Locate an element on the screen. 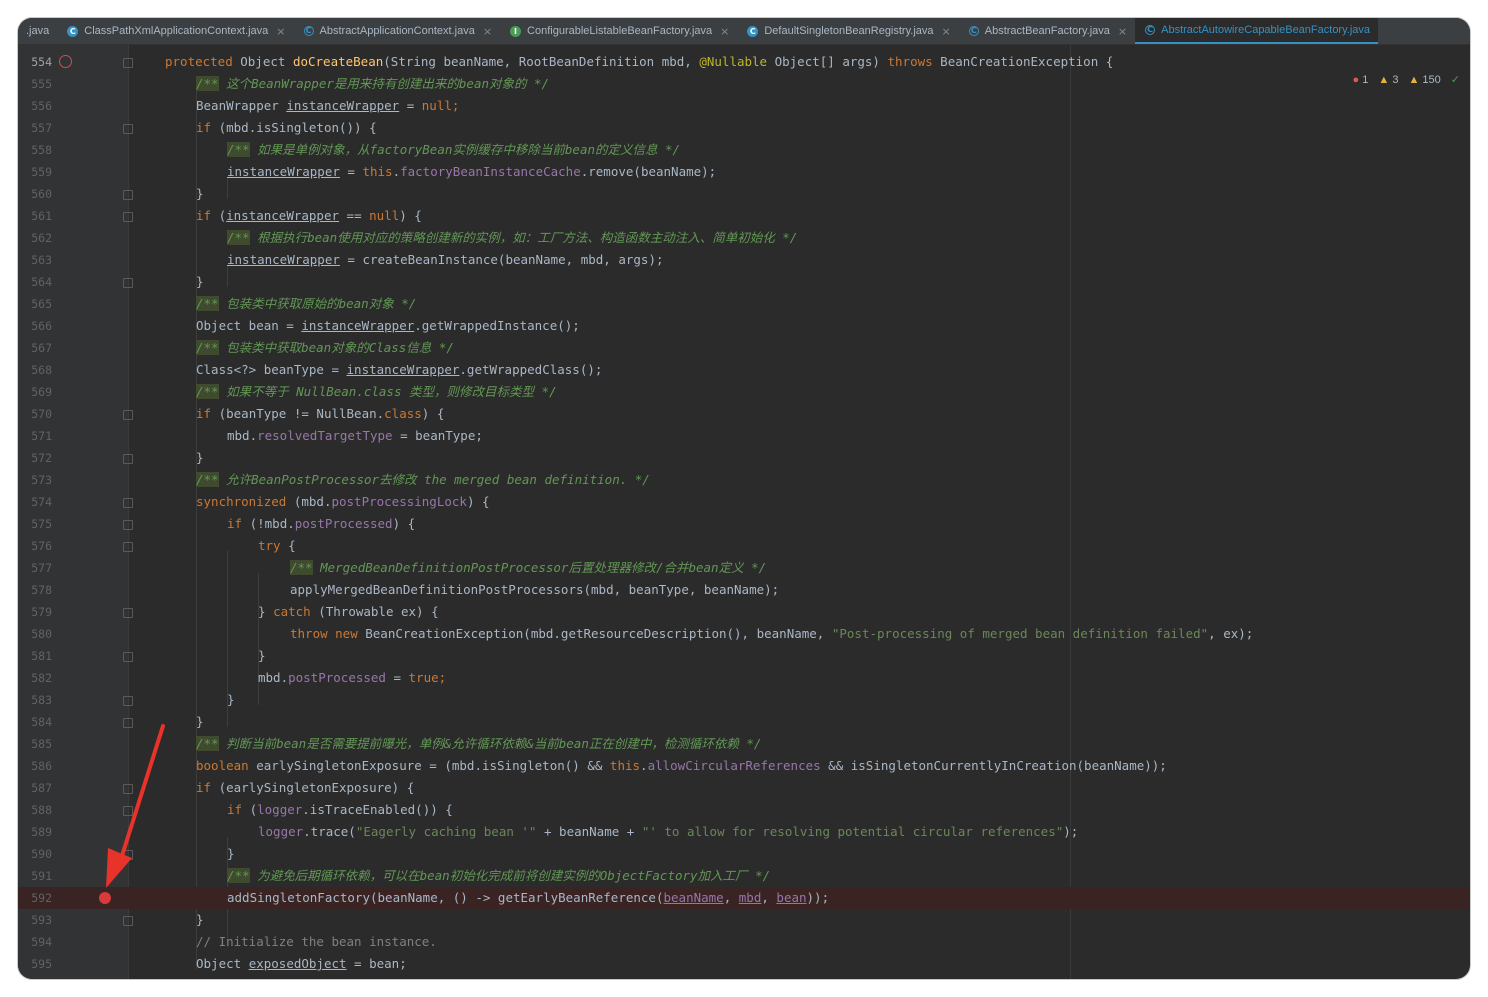 The height and width of the screenshot is (997, 1488). tab-label: AbstractApplicationContext.java is located at coordinates (397, 31).